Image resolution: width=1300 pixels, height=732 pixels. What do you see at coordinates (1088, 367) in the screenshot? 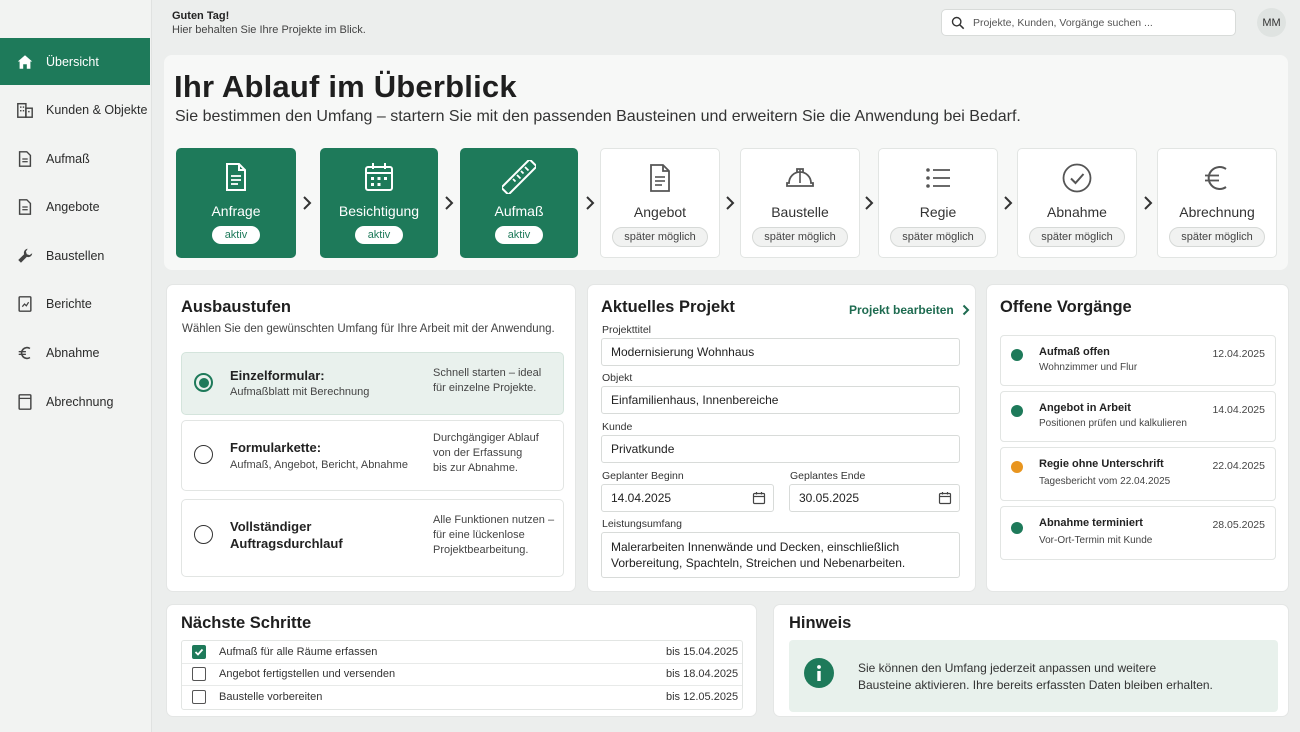
I see `vorgang-subtitle: Wohnzimmer und Flur` at bounding box center [1088, 367].